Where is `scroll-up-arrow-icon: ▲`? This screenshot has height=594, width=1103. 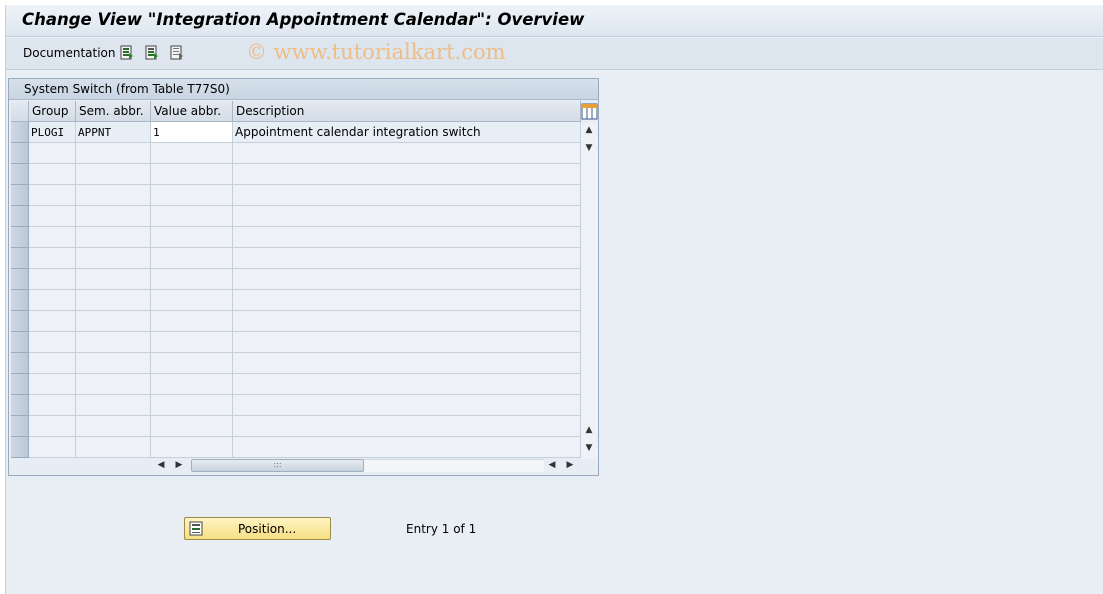
scroll-up-arrow-icon: ▲ is located at coordinates (589, 130).